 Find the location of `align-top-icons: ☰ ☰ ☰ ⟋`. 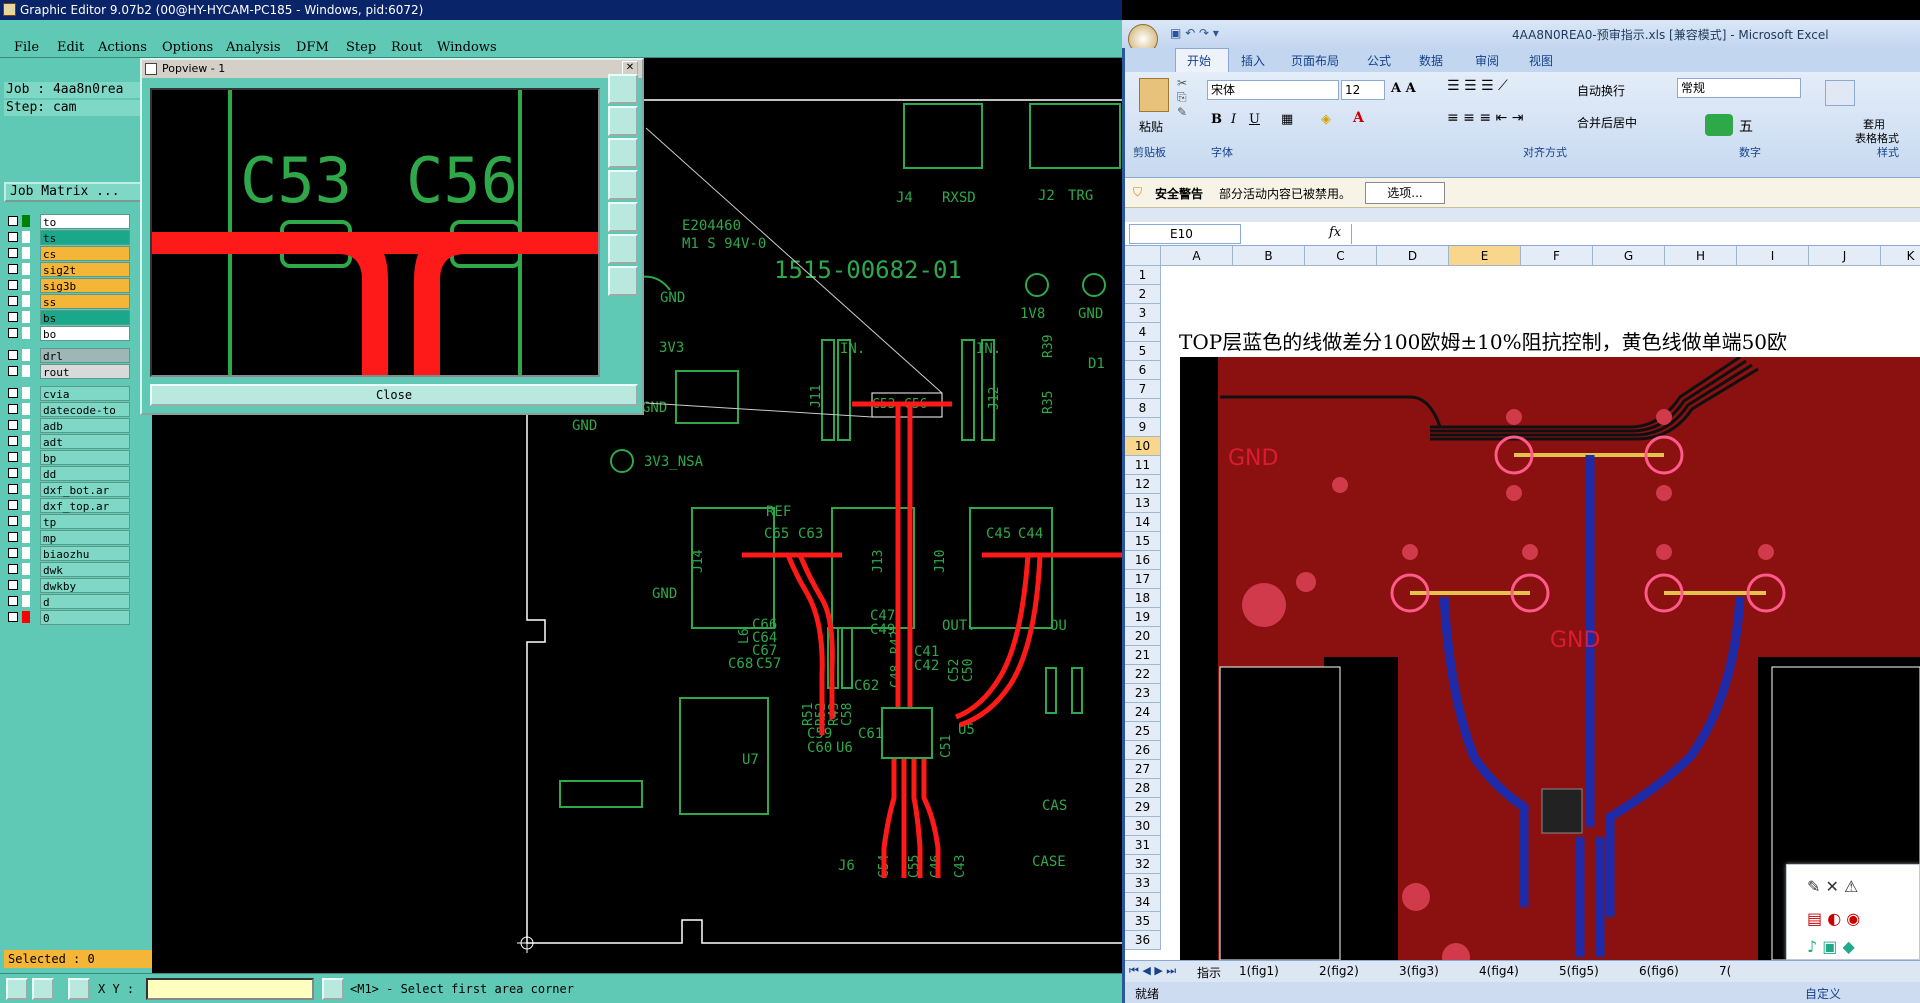

align-top-icons: ☰ ☰ ☰ ⟋ is located at coordinates (1477, 86).